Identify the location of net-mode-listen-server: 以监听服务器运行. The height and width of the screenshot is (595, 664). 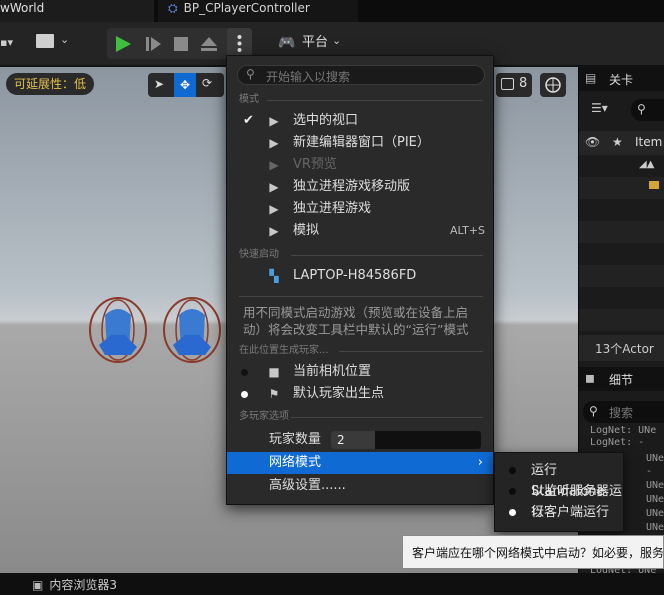
(559, 500).